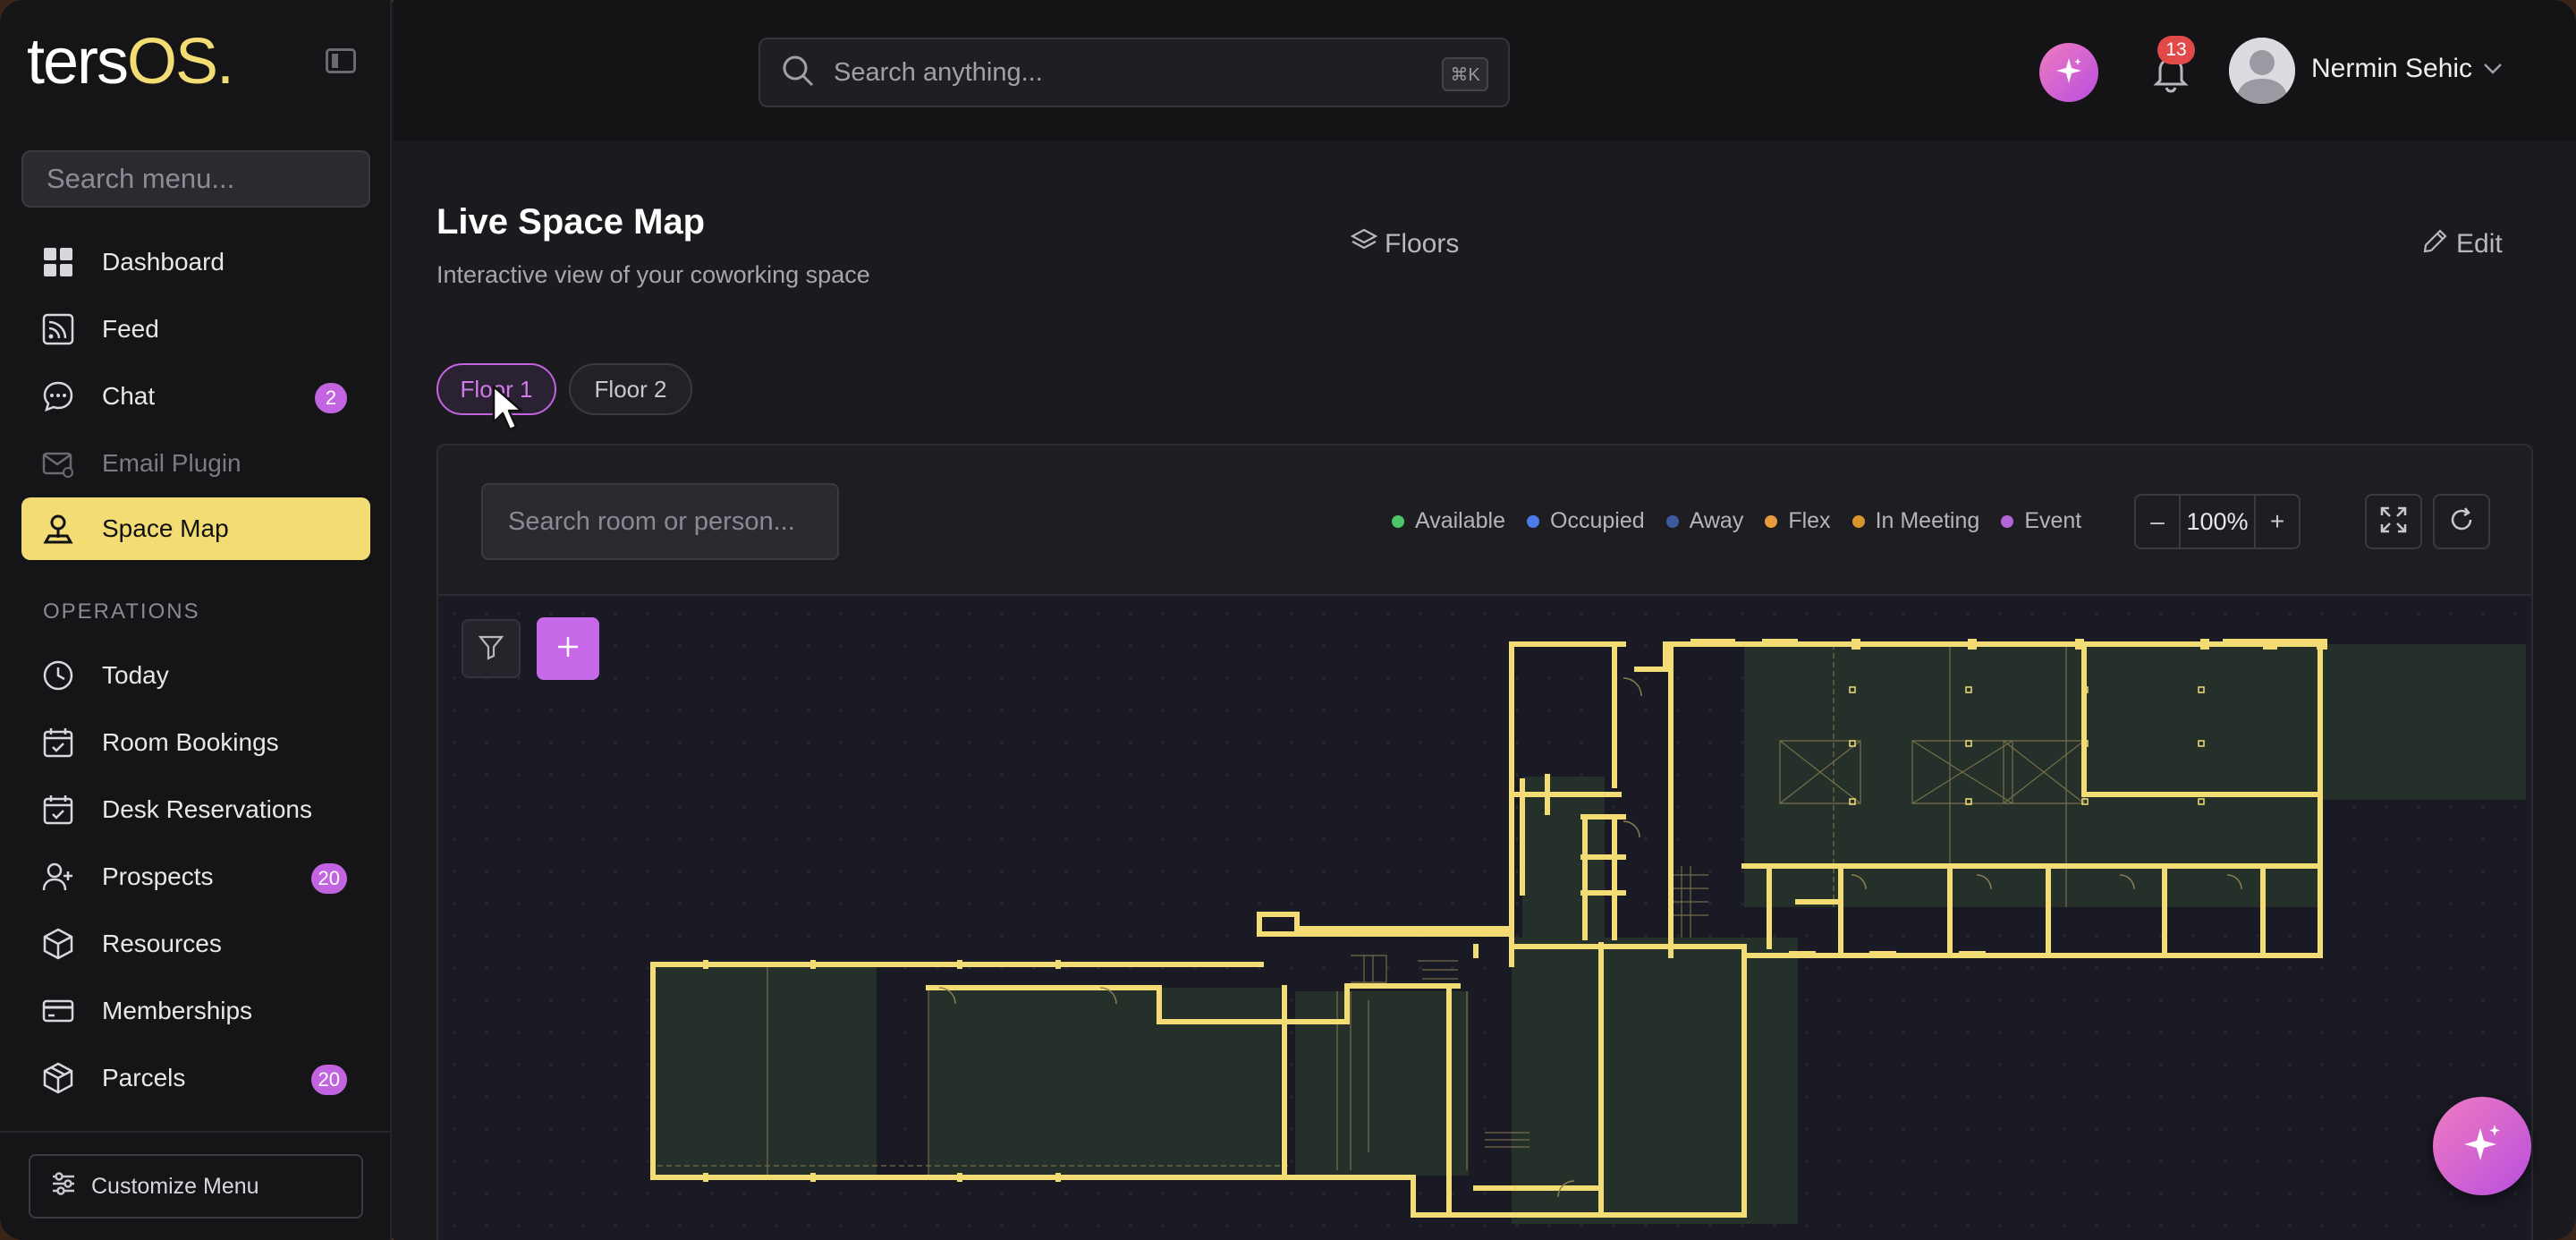 Image resolution: width=2576 pixels, height=1240 pixels. I want to click on filter-icon, so click(491, 649).